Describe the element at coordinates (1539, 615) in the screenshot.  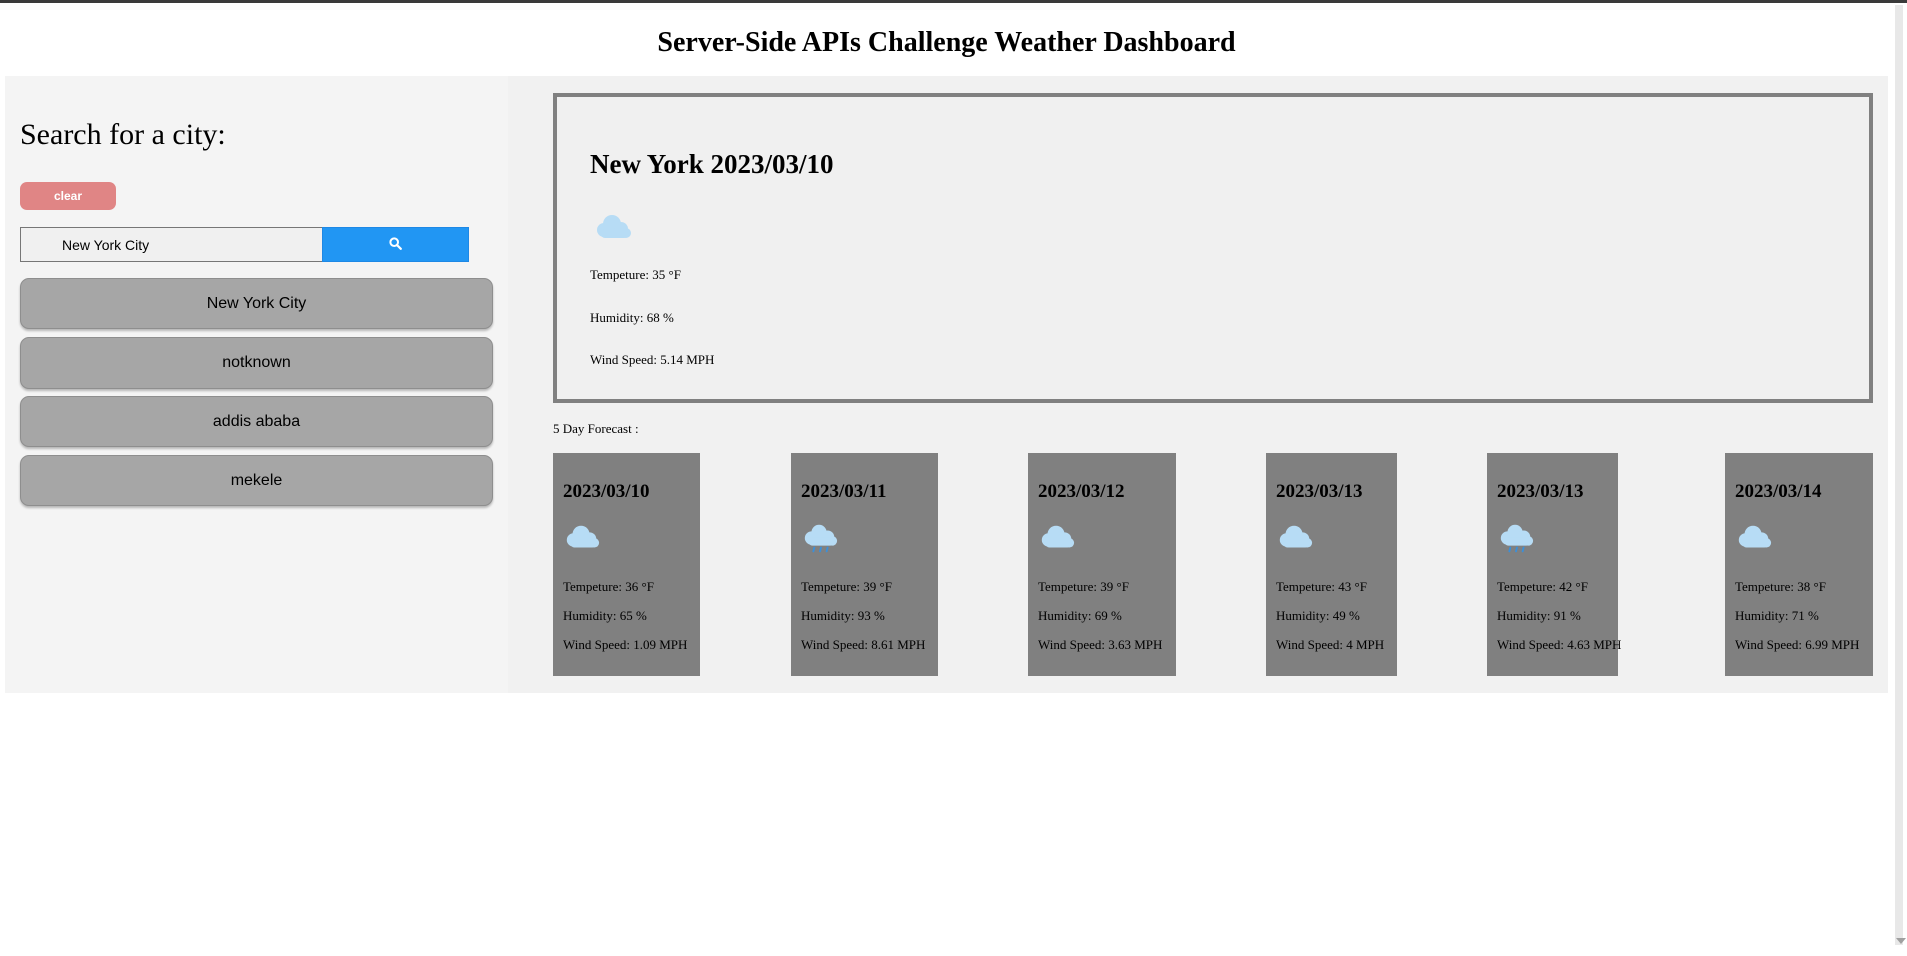
I see `forecast-humidity: Humidity: 91 %` at that location.